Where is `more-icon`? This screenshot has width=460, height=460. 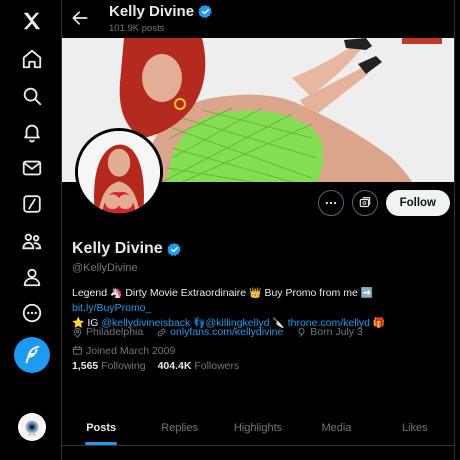
more-icon is located at coordinates (32, 313).